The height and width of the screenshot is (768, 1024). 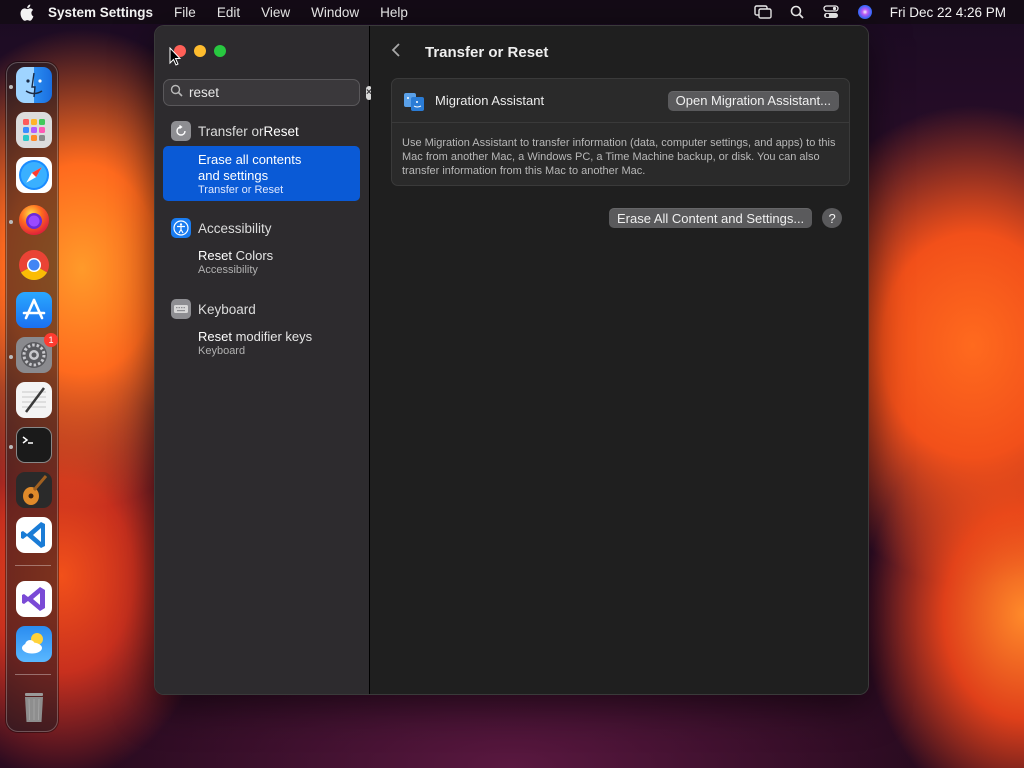 I want to click on control-center-icon, so click(x=831, y=12).